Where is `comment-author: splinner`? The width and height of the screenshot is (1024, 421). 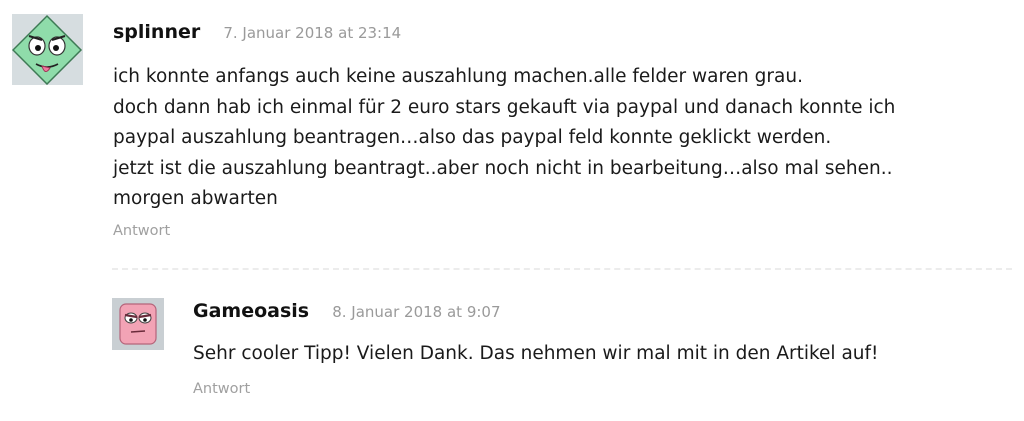
comment-author: splinner is located at coordinates (156, 32).